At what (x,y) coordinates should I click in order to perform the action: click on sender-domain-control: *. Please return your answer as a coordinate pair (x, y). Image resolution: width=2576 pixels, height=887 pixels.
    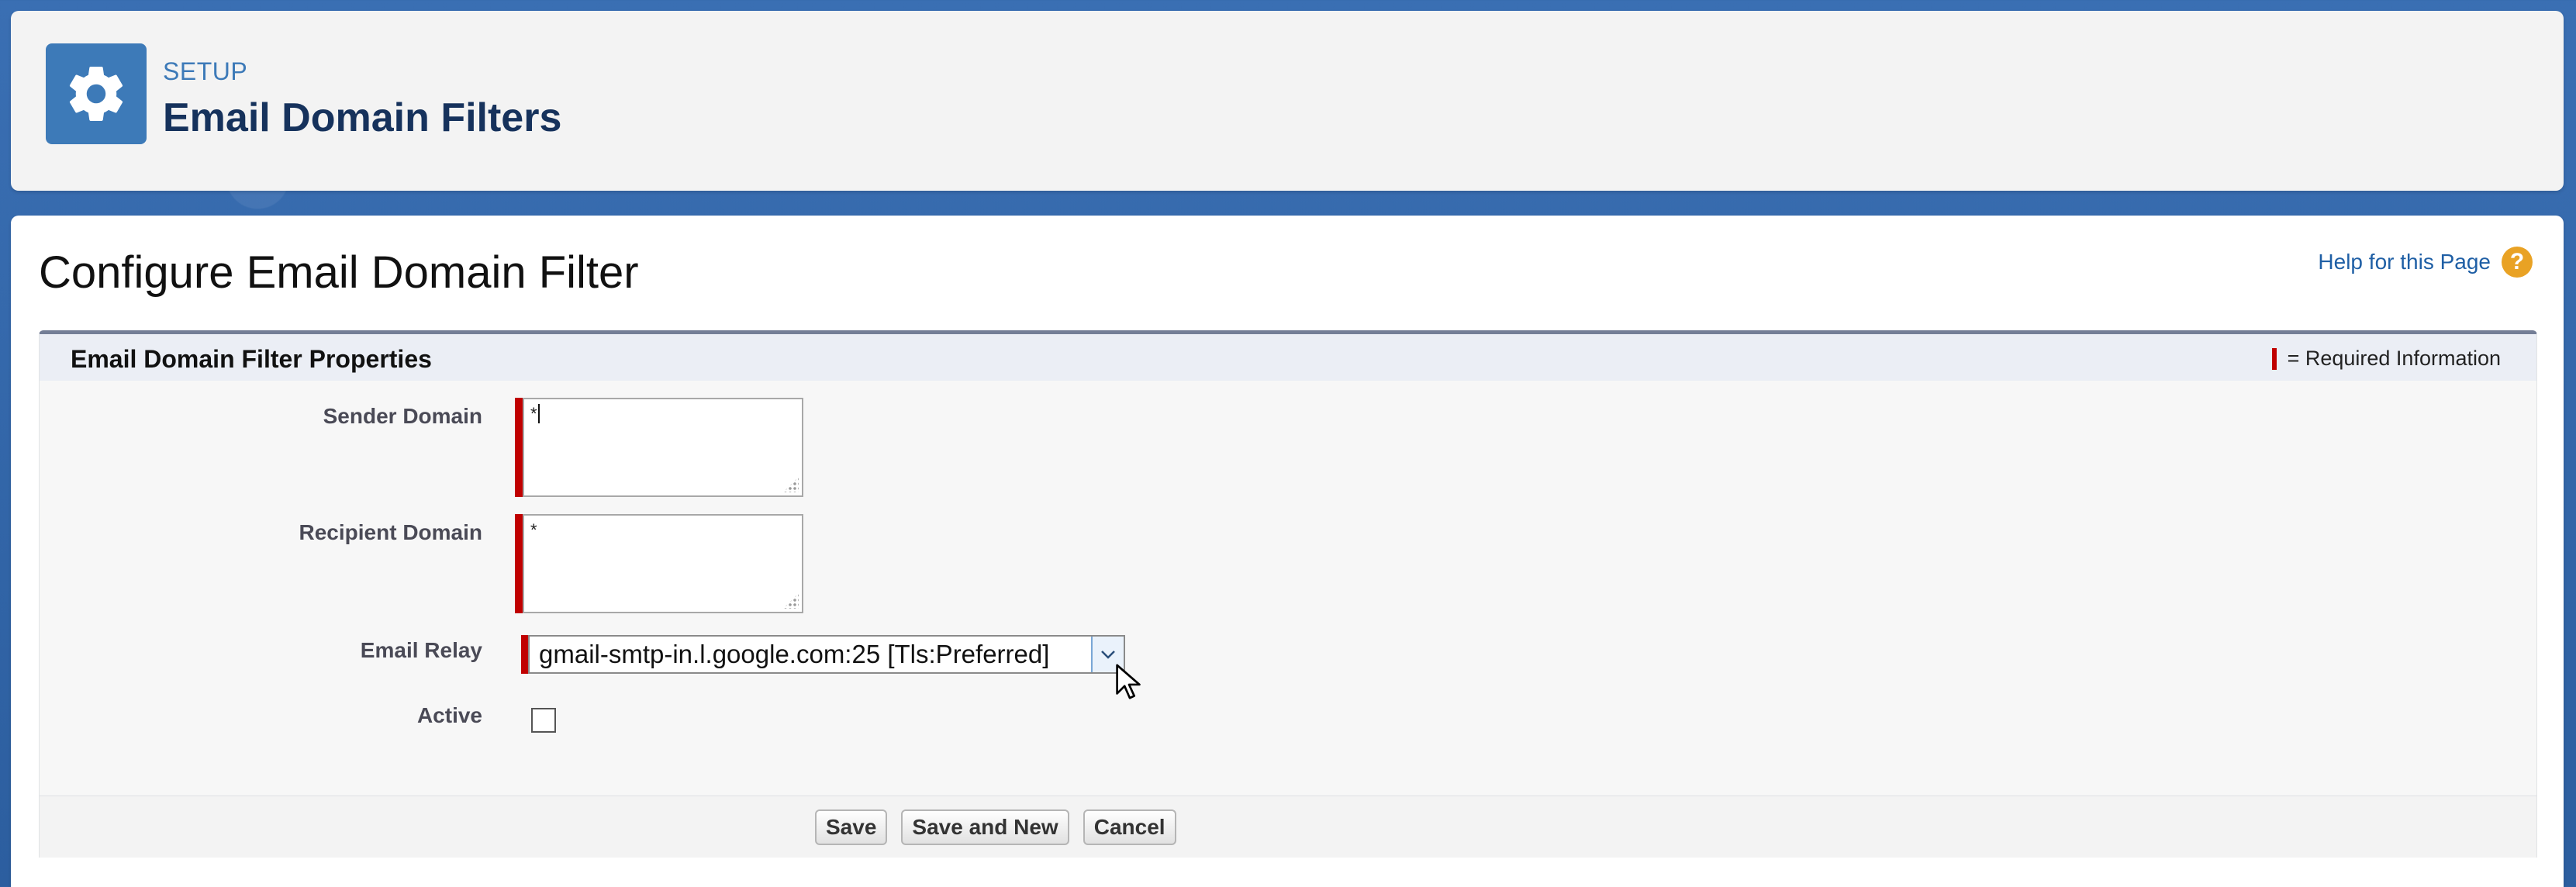
    Looking at the image, I should click on (659, 447).